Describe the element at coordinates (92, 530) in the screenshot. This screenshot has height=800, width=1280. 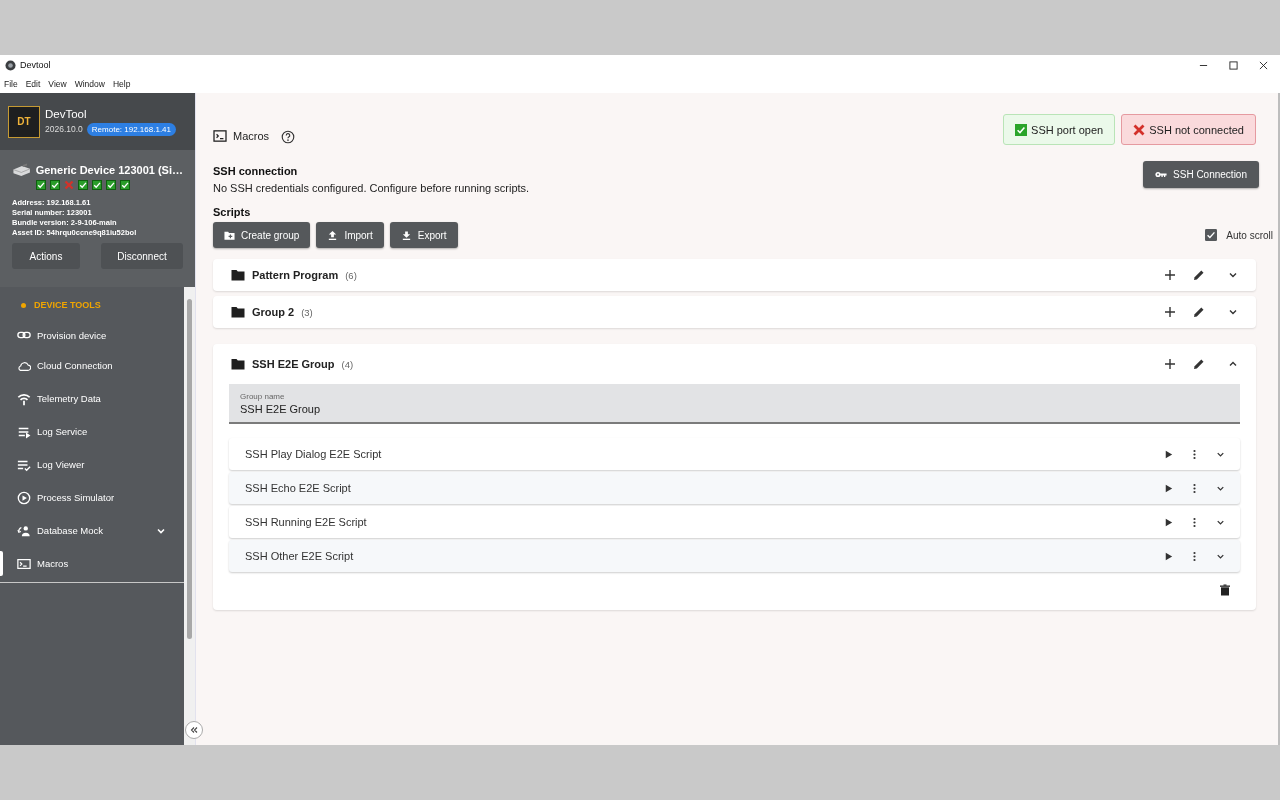
I see `nav-item: Database Mock` at that location.